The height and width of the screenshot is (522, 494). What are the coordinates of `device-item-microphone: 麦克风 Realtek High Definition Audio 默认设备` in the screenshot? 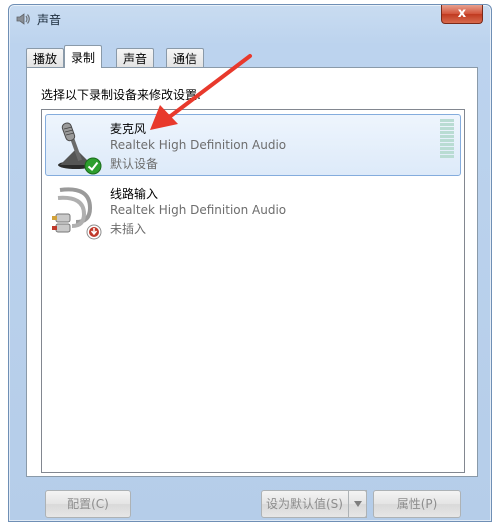 It's located at (253, 145).